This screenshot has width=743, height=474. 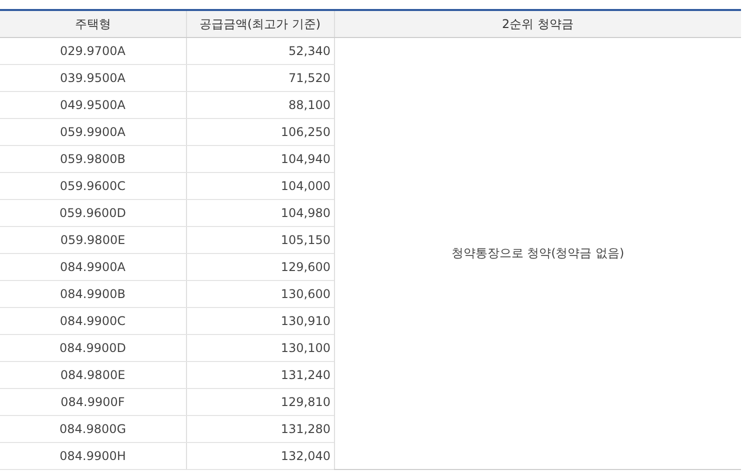 I want to click on table-cell: 52,340, so click(x=260, y=51).